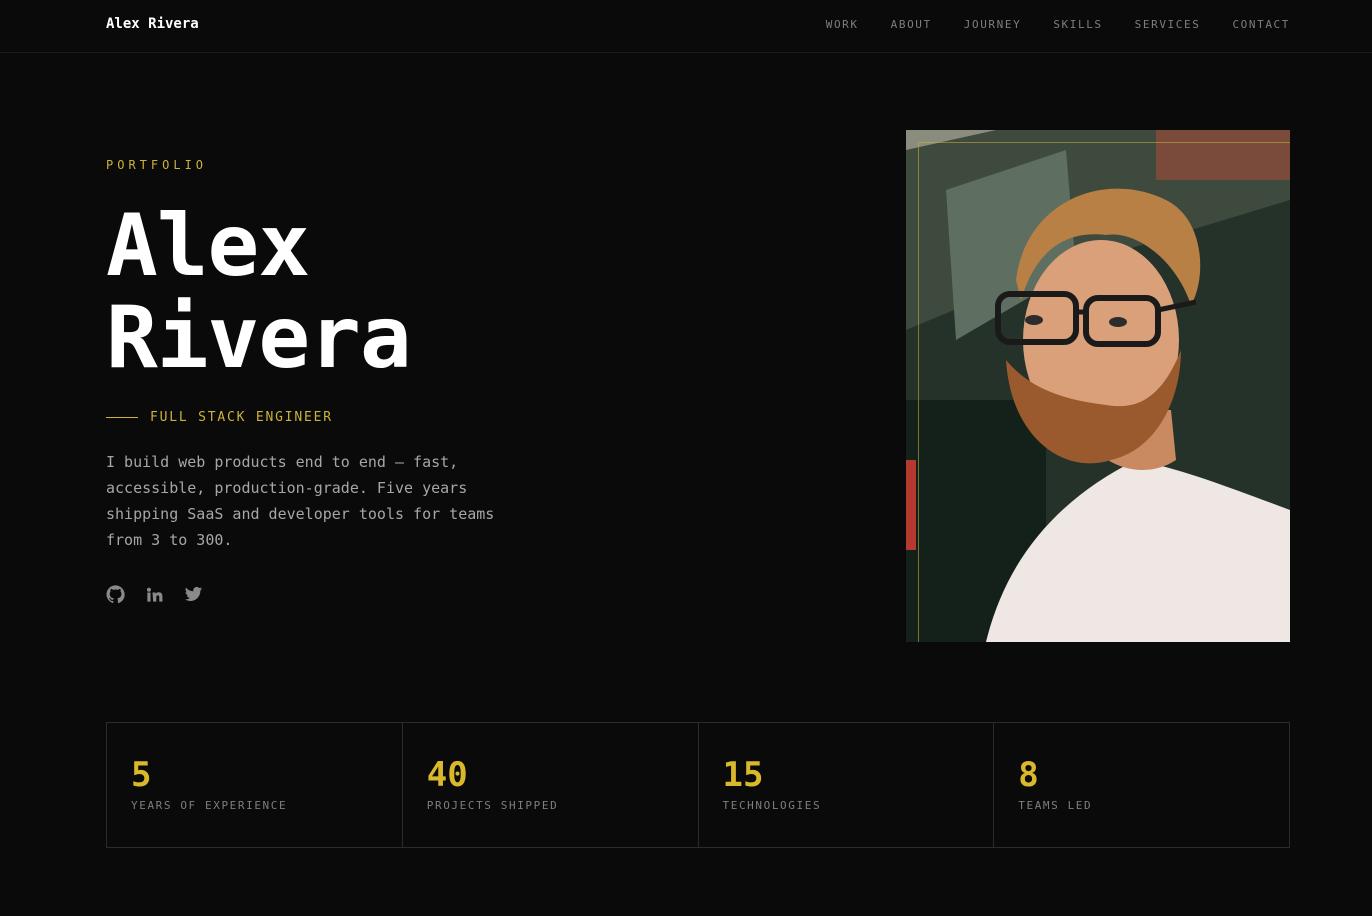  Describe the element at coordinates (1077, 24) in the screenshot. I see `nav-link-skills: SKILLS` at that location.